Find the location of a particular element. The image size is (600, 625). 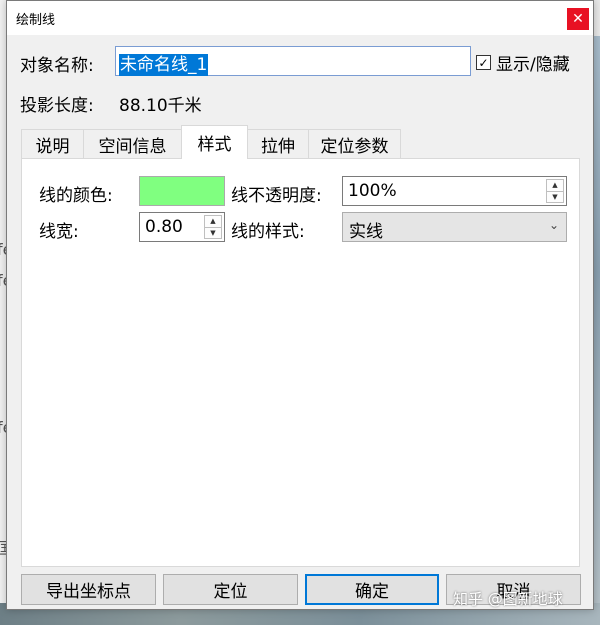

tab-position-params: 定位参数 is located at coordinates (354, 144).